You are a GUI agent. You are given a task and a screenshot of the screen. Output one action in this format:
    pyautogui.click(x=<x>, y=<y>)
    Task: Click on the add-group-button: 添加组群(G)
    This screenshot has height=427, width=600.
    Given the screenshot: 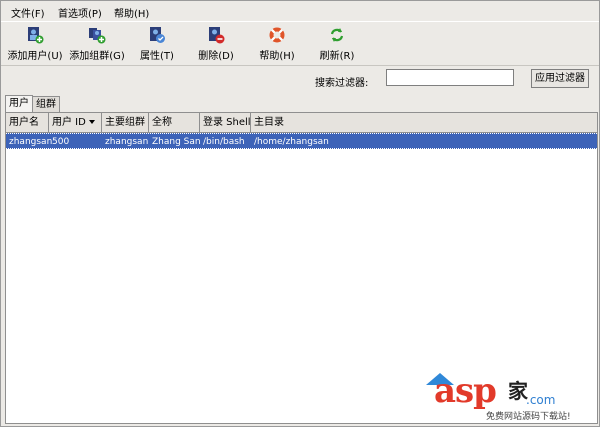 What is the action you would take?
    pyautogui.click(x=97, y=44)
    